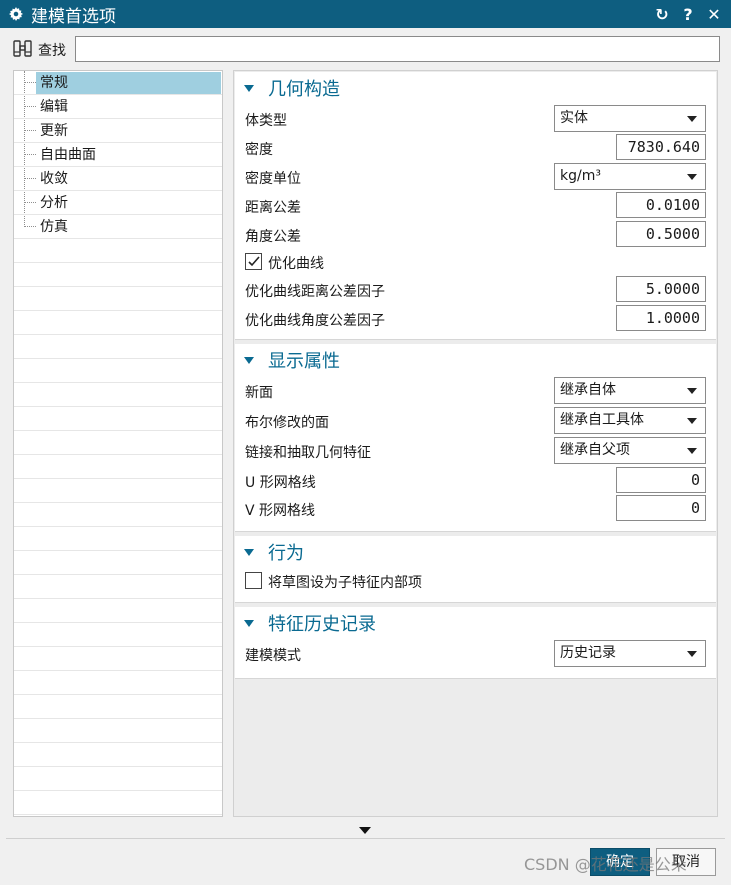 The image size is (731, 885). Describe the element at coordinates (118, 83) in the screenshot. I see `tree-item-general: 常规` at that location.